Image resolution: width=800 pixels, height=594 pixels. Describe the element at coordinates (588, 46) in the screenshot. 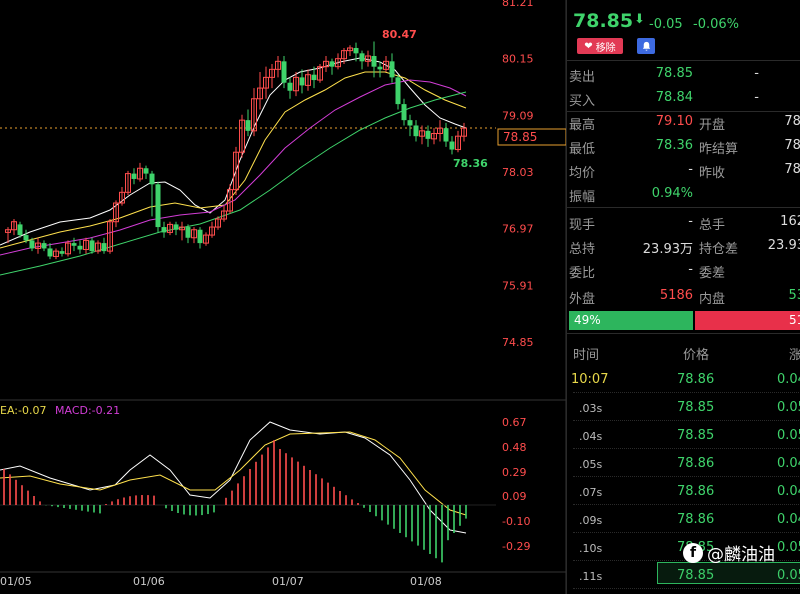

I see `heart-icon: ❤` at that location.